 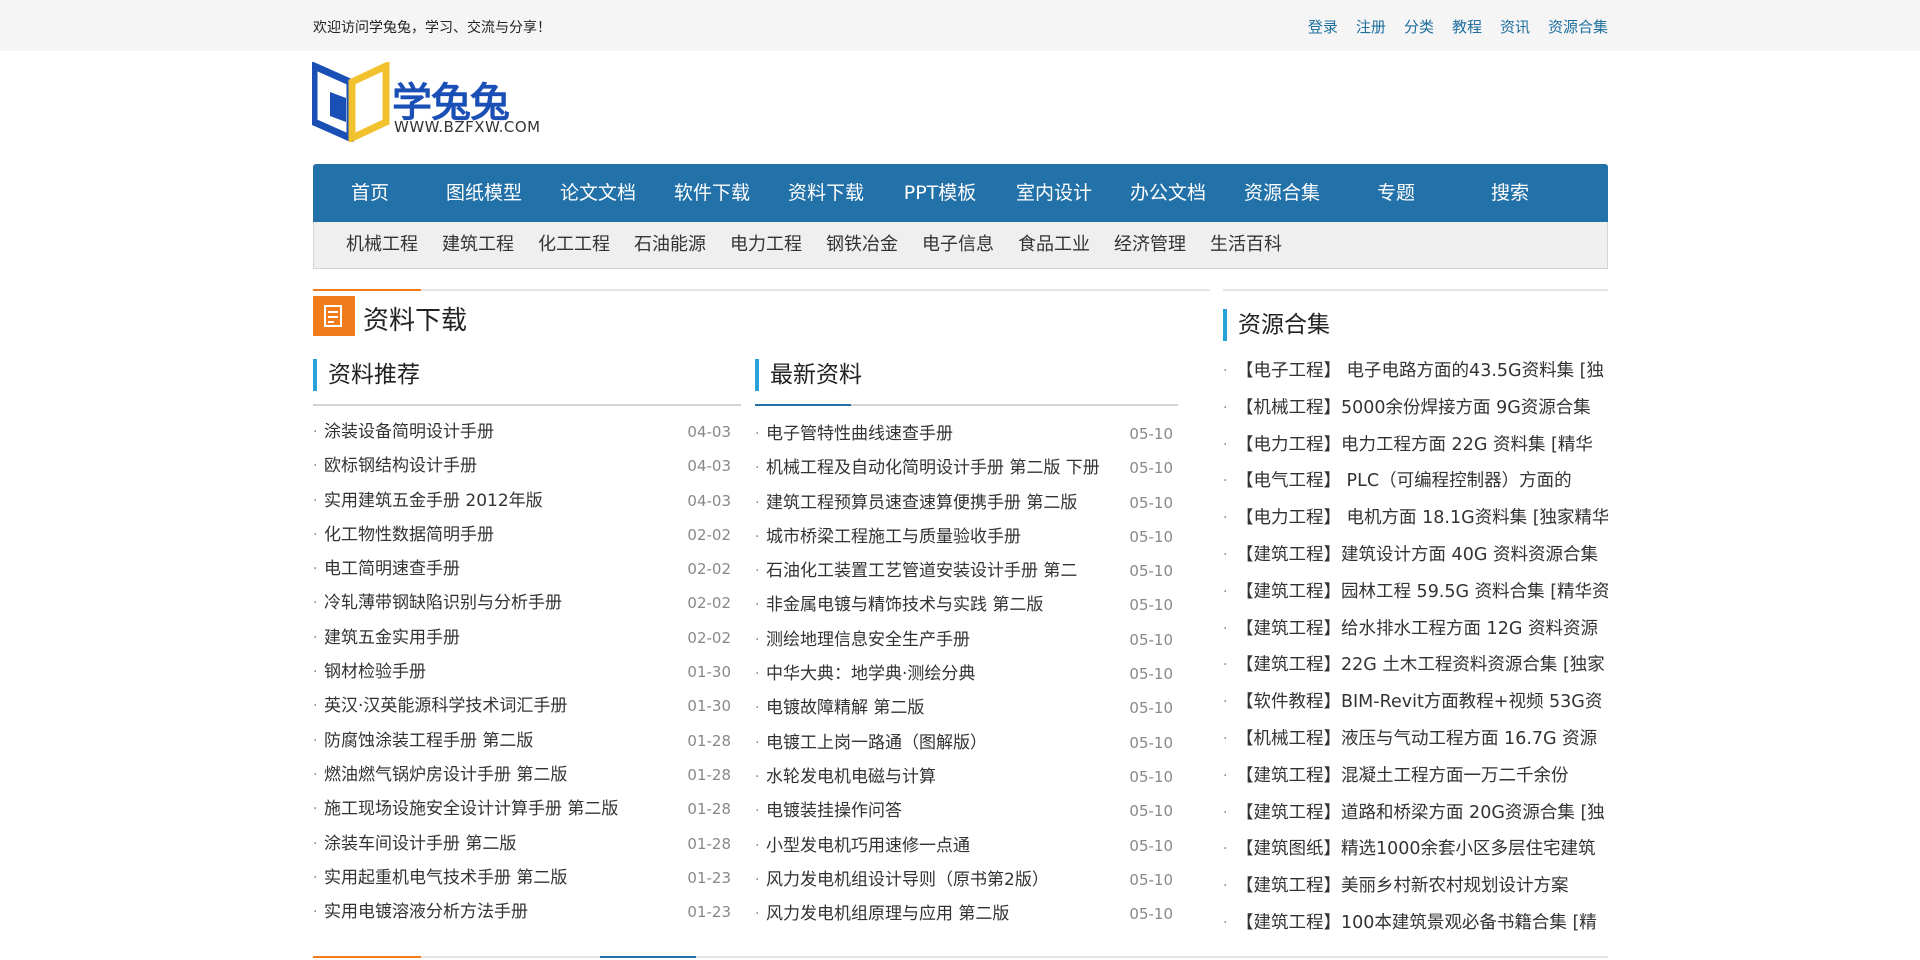 What do you see at coordinates (445, 706) in the screenshot?
I see `list-item-title: 英汉·汉英能源科学技术词汇手册` at bounding box center [445, 706].